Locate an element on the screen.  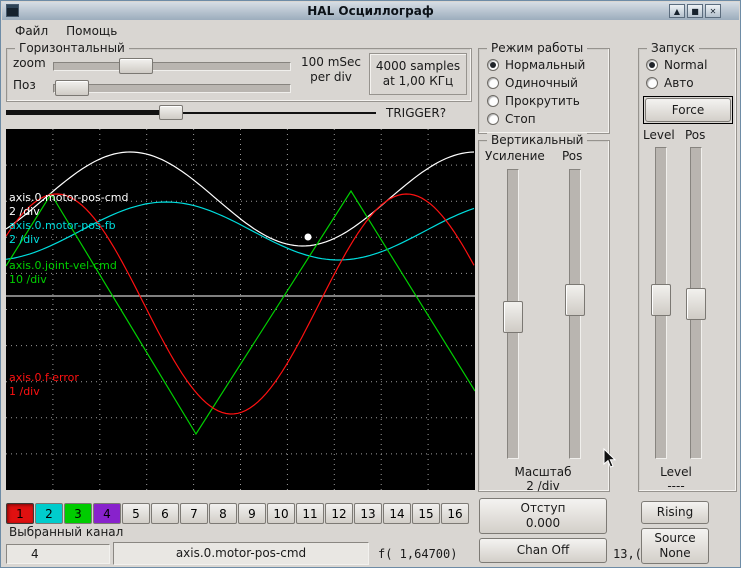
channel-button-12: 12 is located at coordinates (339, 513).